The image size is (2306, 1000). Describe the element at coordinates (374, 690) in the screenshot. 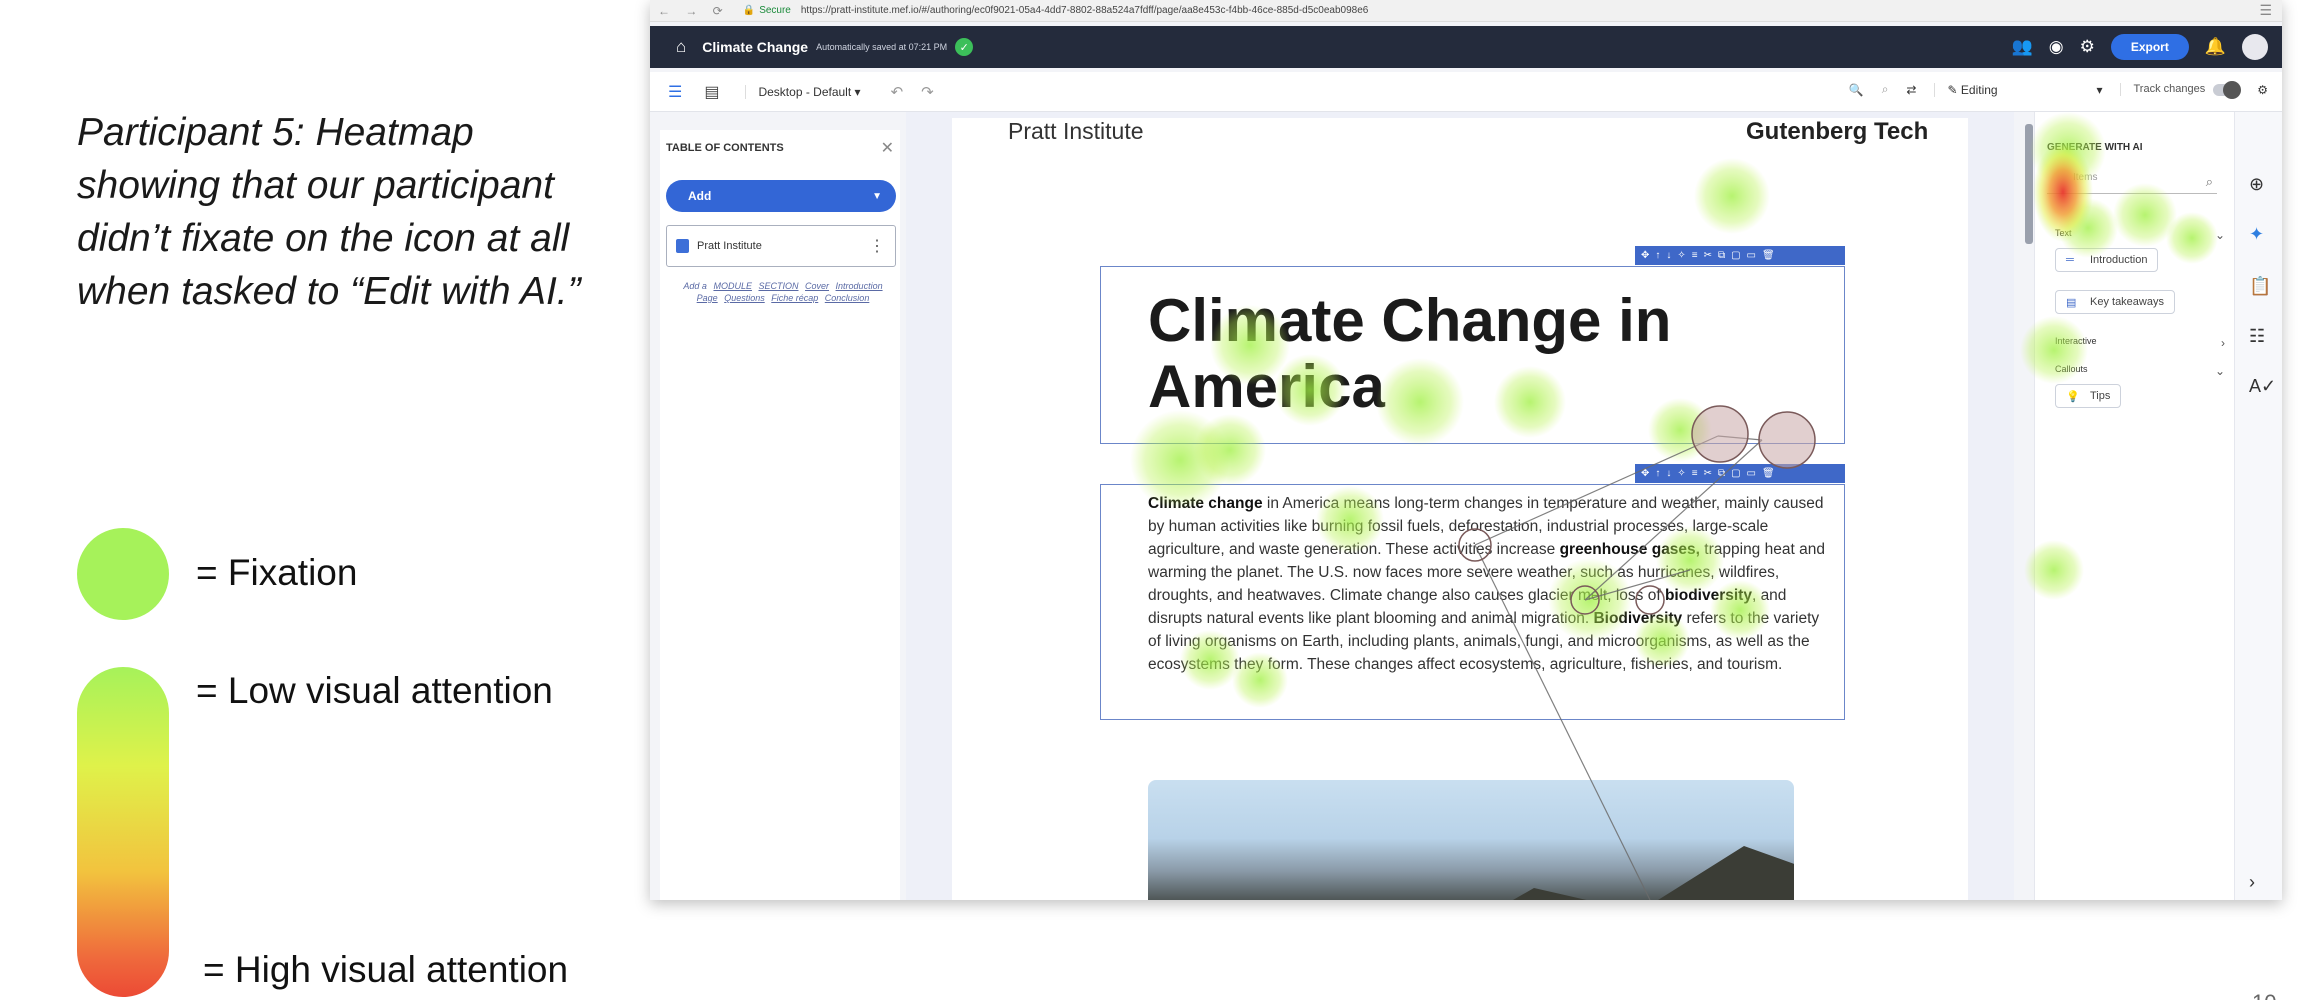

I see `low-attention-label: = Low visual attention` at that location.